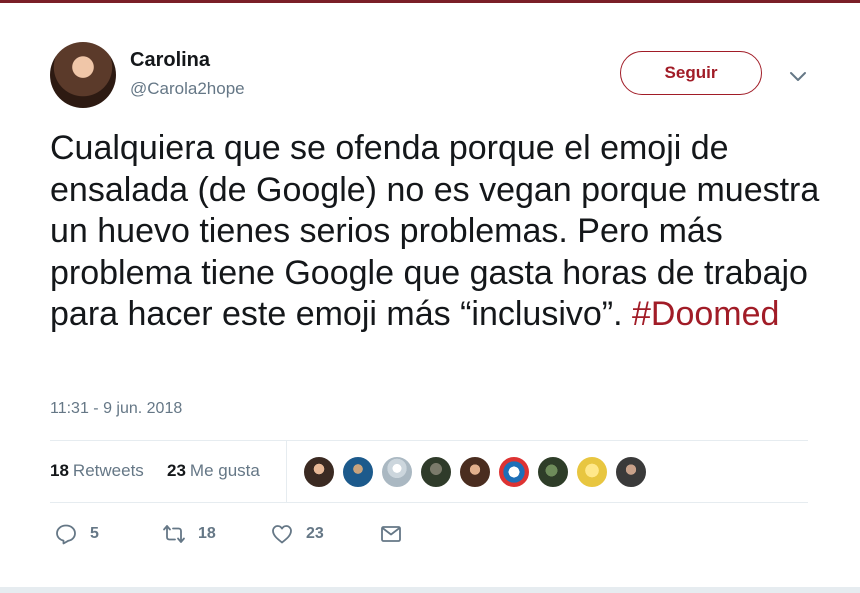 The height and width of the screenshot is (593, 860). What do you see at coordinates (224, 470) in the screenshot?
I see `likes-label: Me gusta` at bounding box center [224, 470].